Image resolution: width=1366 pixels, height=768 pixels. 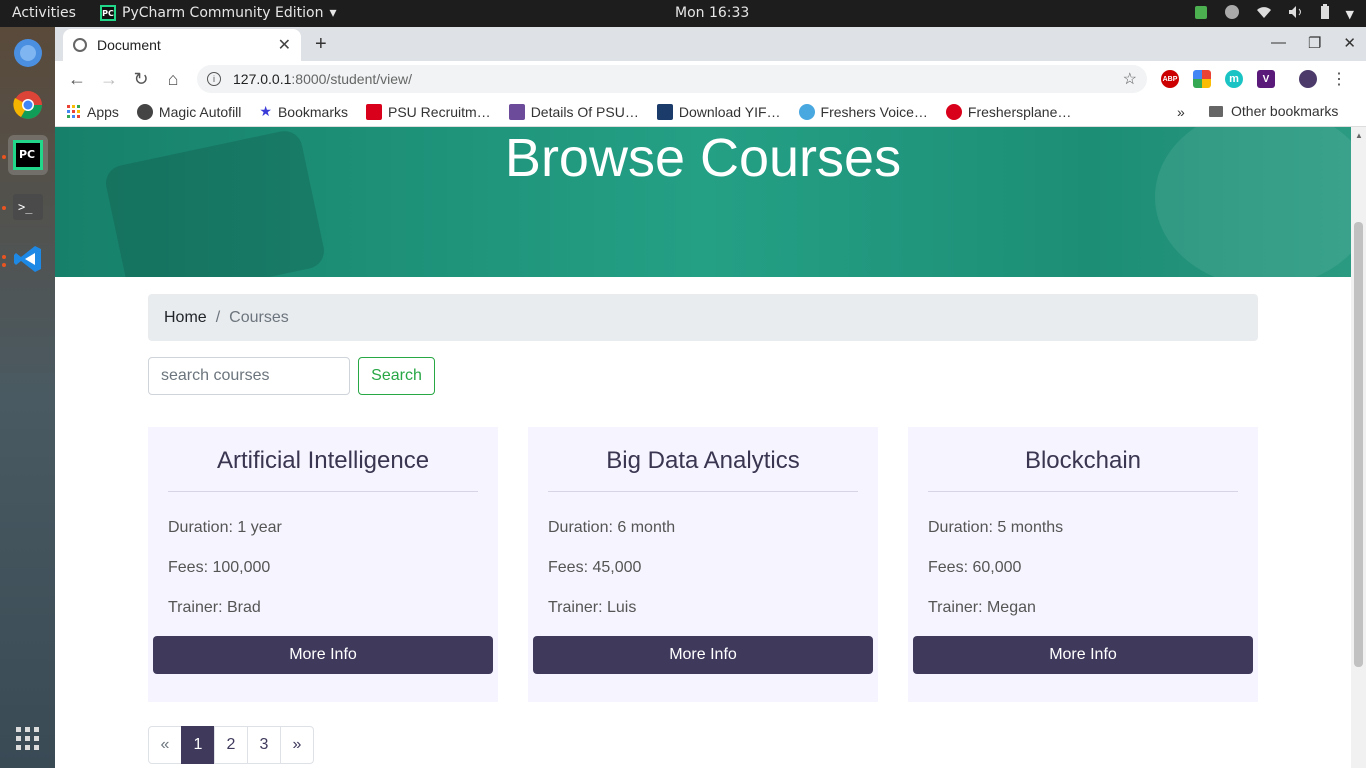 What do you see at coordinates (259, 317) in the screenshot?
I see `breadcrumb-current: Courses` at bounding box center [259, 317].